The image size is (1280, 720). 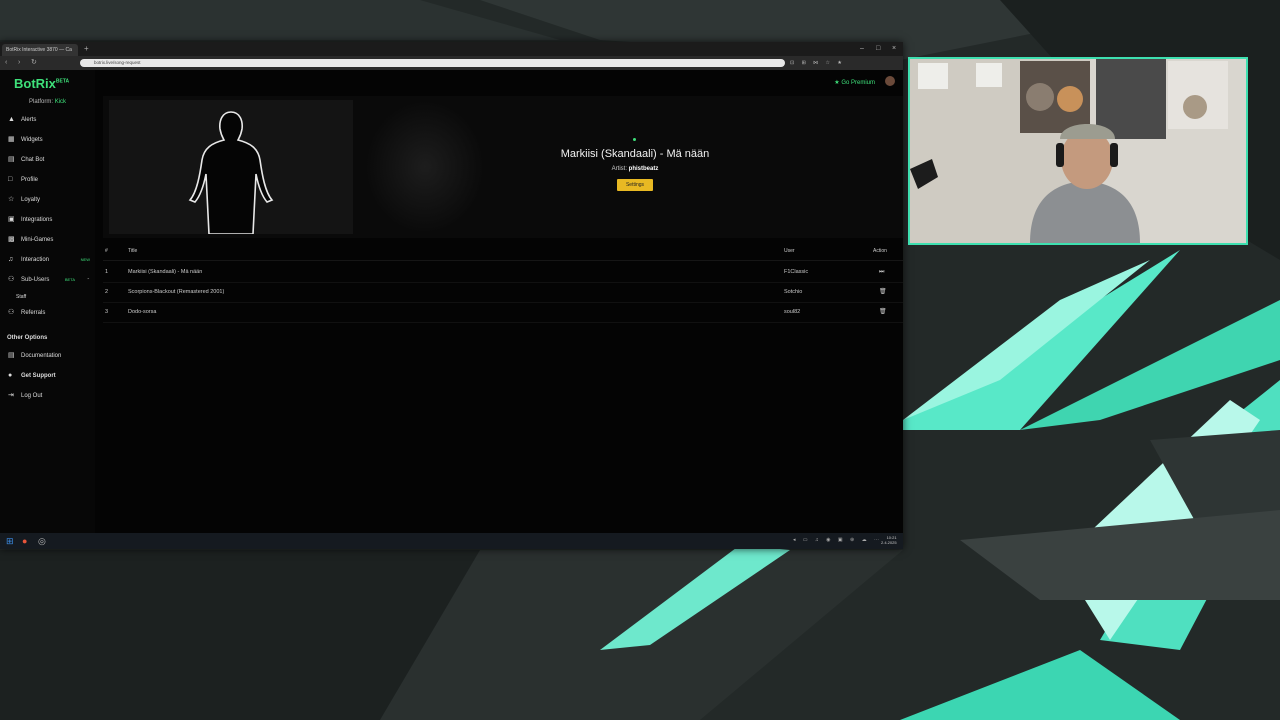 What do you see at coordinates (11, 239) in the screenshot?
I see `gamepad-icon: ▩` at bounding box center [11, 239].